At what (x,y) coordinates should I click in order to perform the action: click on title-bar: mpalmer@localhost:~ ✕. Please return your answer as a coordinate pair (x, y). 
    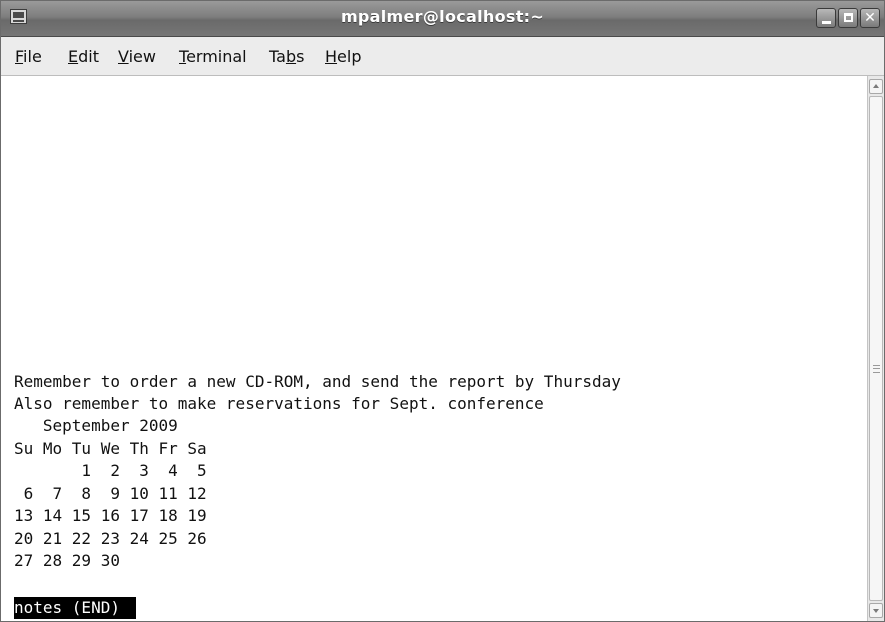
    Looking at the image, I should click on (442, 19).